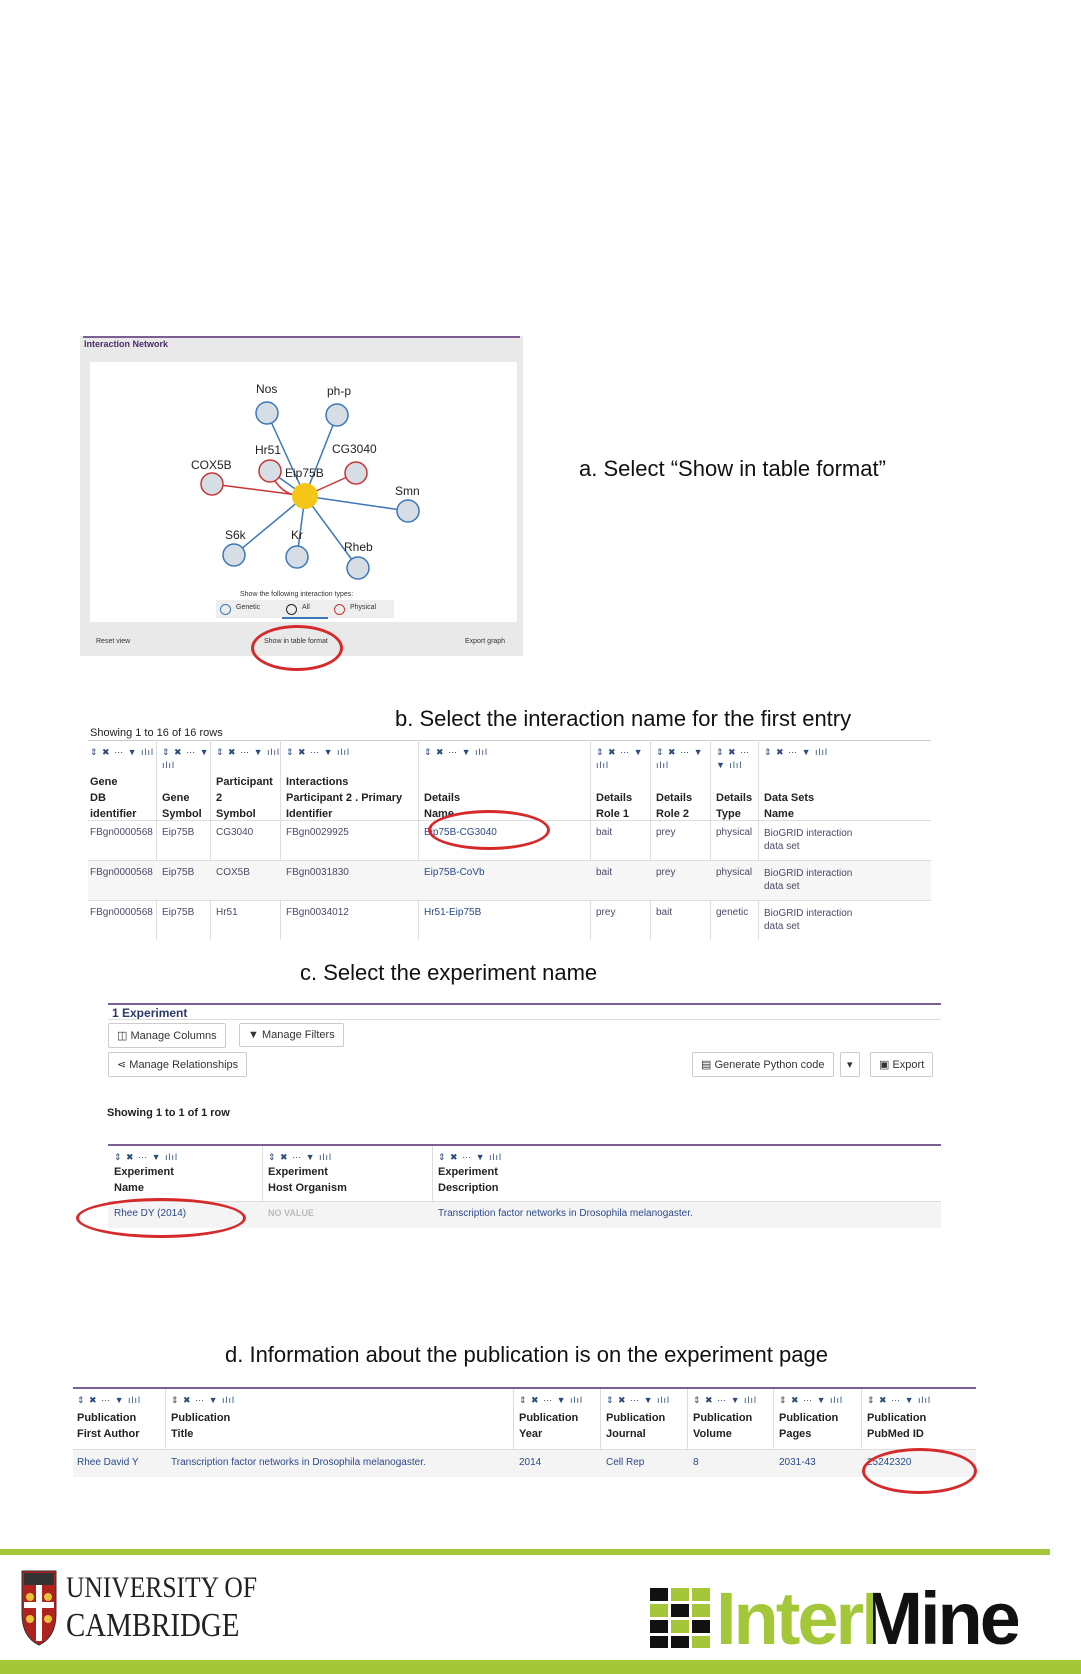 Image resolution: width=1081 pixels, height=1674 pixels. Describe the element at coordinates (168, 1113) in the screenshot. I see `experiment-showing: Showing 1 to 1 of 1 row` at that location.